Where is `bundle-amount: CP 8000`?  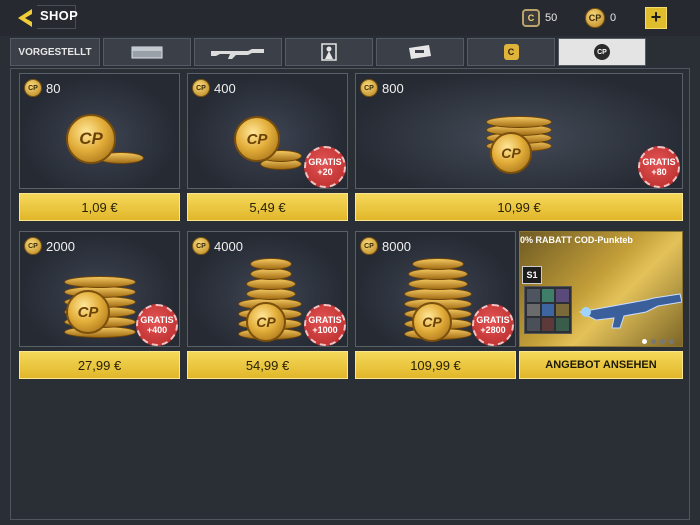
bundle-amount: CP 8000 is located at coordinates (385, 246).